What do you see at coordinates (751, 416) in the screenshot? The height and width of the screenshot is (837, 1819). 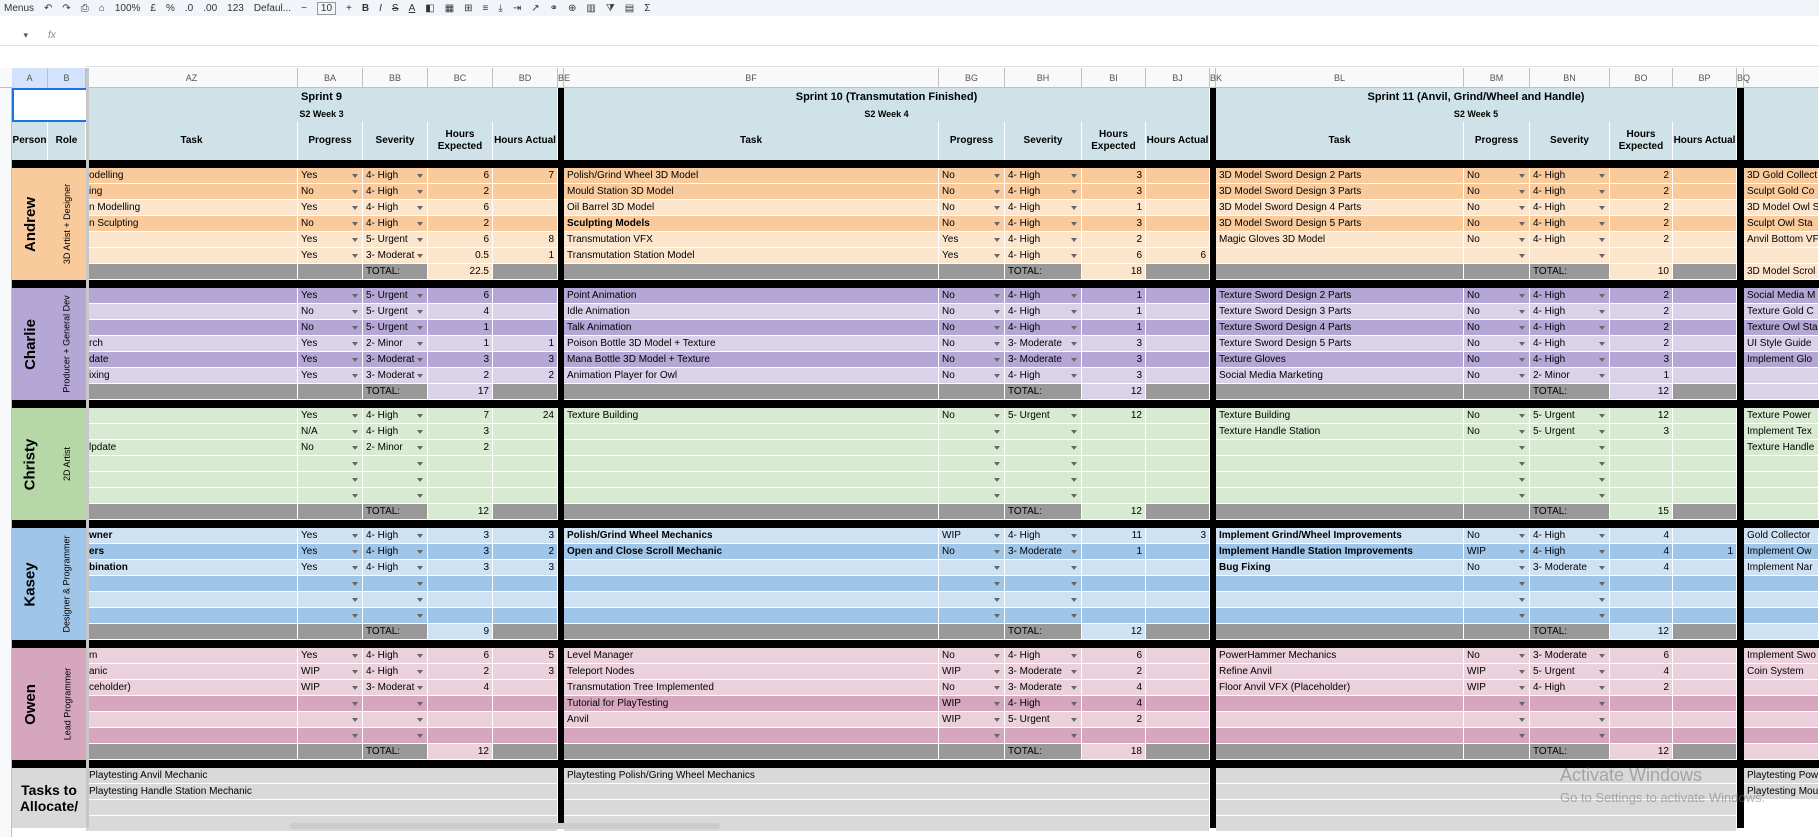 I see `task-cell: Texture Building` at bounding box center [751, 416].